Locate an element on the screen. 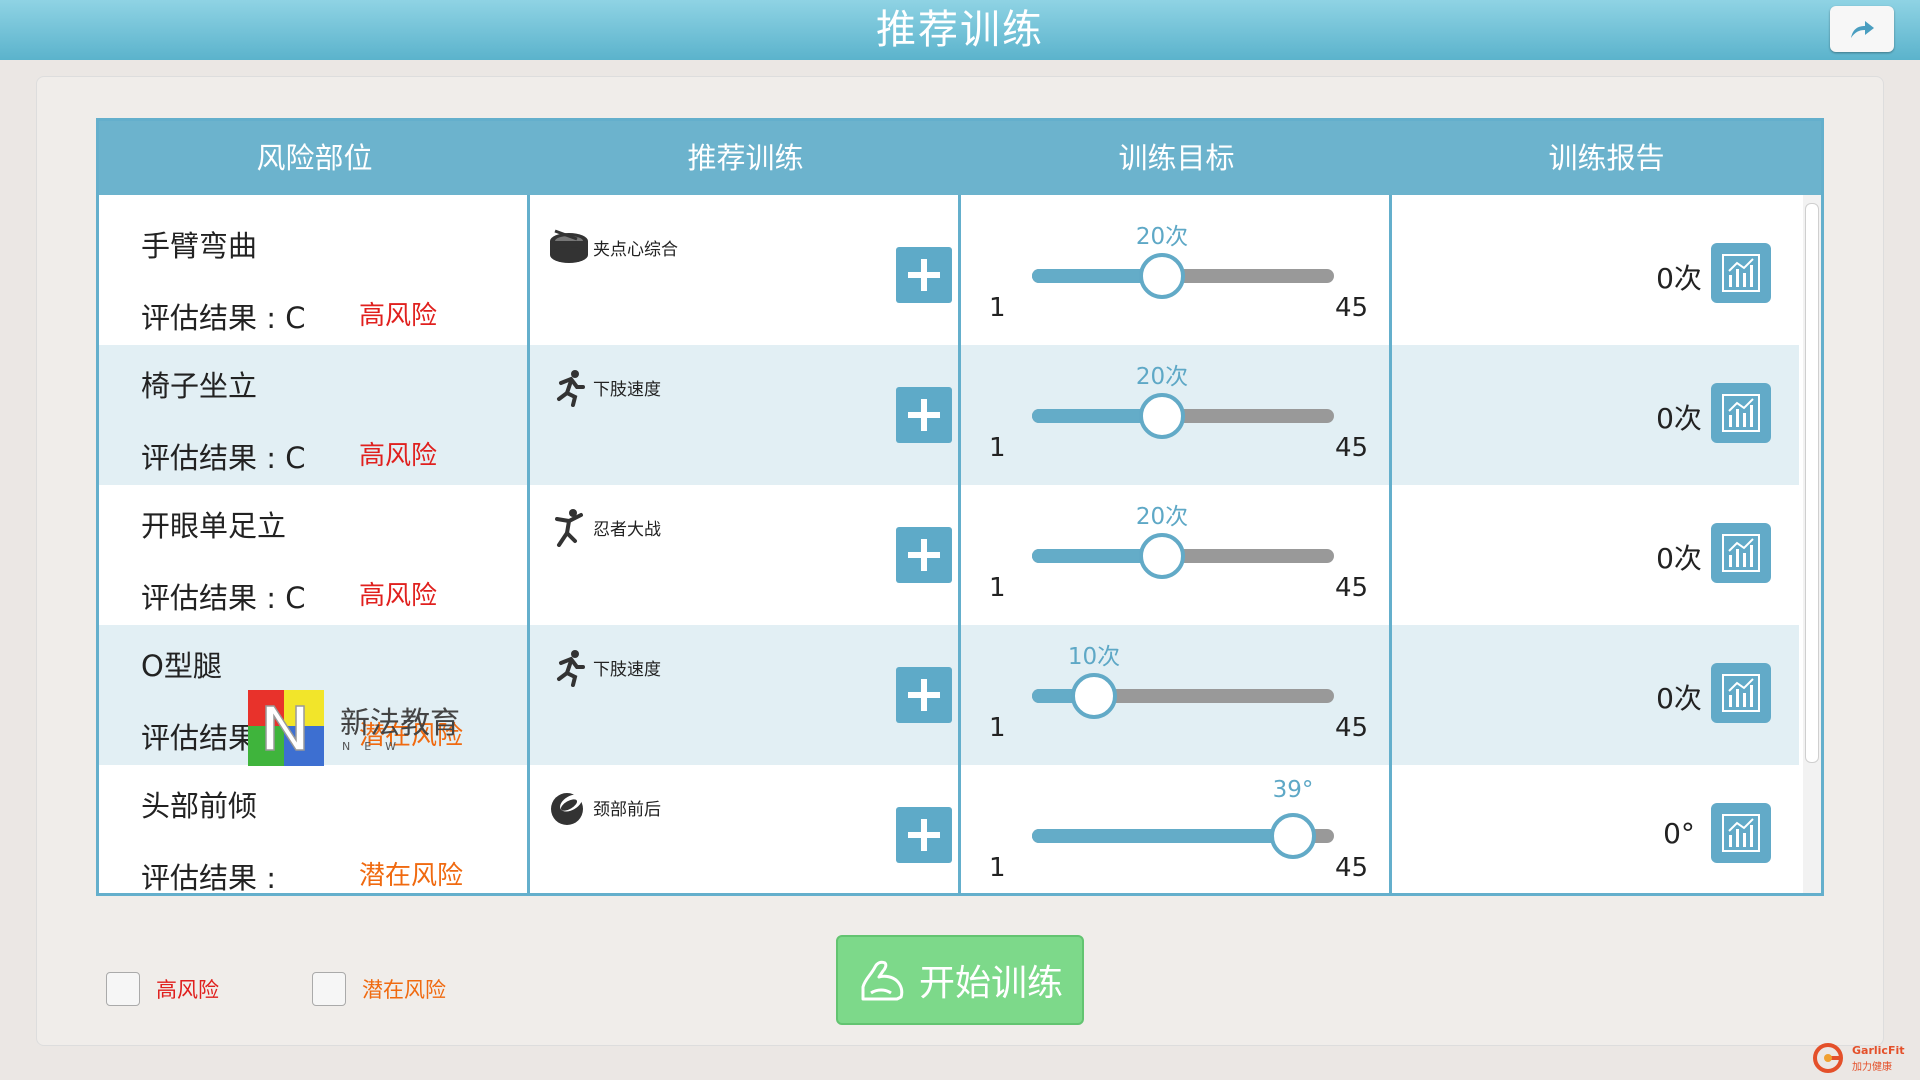 The height and width of the screenshot is (1080, 1920). neck-icon is located at coordinates (567, 809).